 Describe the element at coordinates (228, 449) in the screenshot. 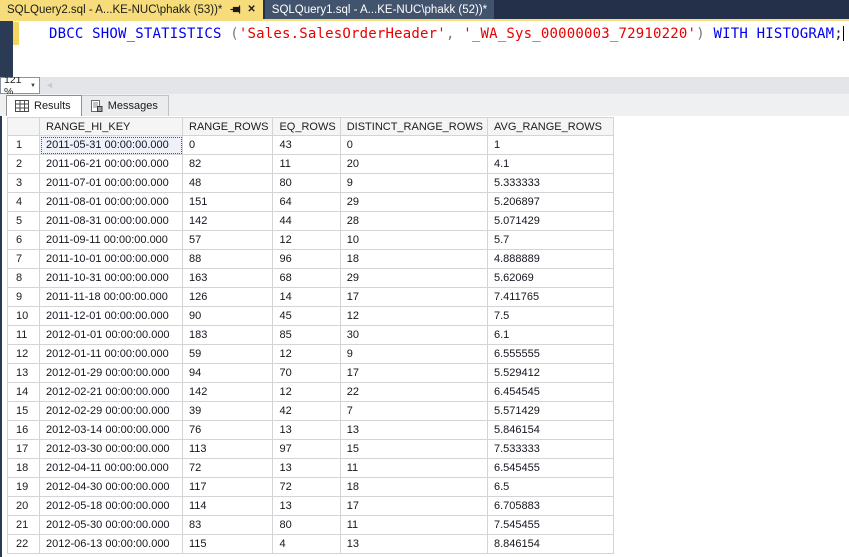

I see `grid-cell: 113` at that location.